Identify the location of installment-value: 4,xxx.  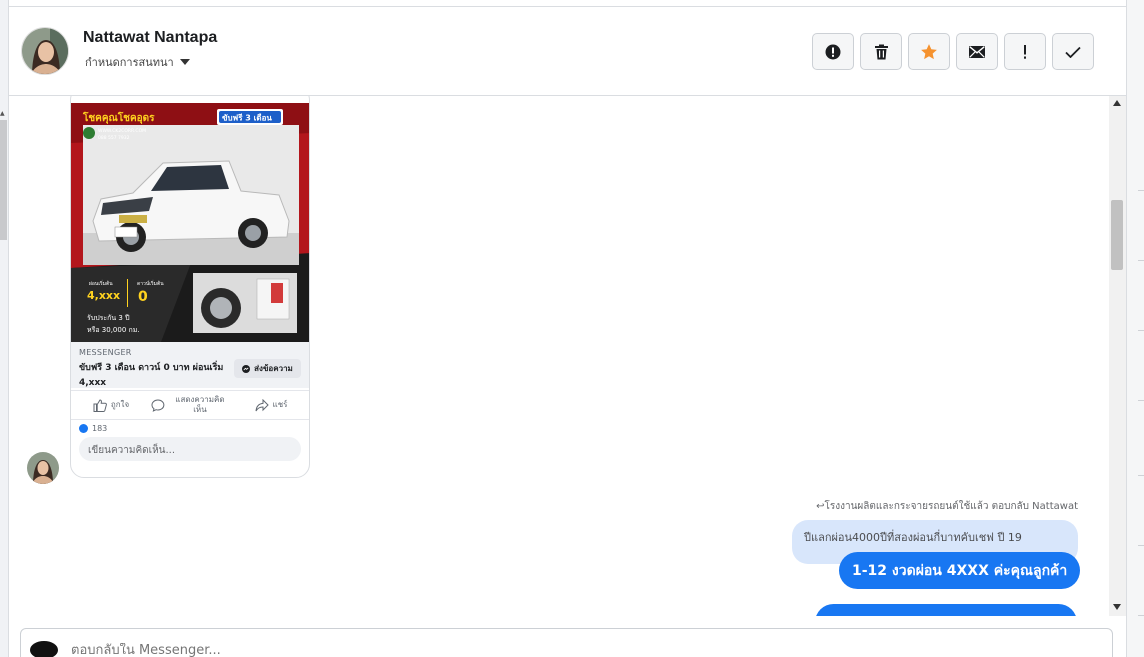
(103, 295).